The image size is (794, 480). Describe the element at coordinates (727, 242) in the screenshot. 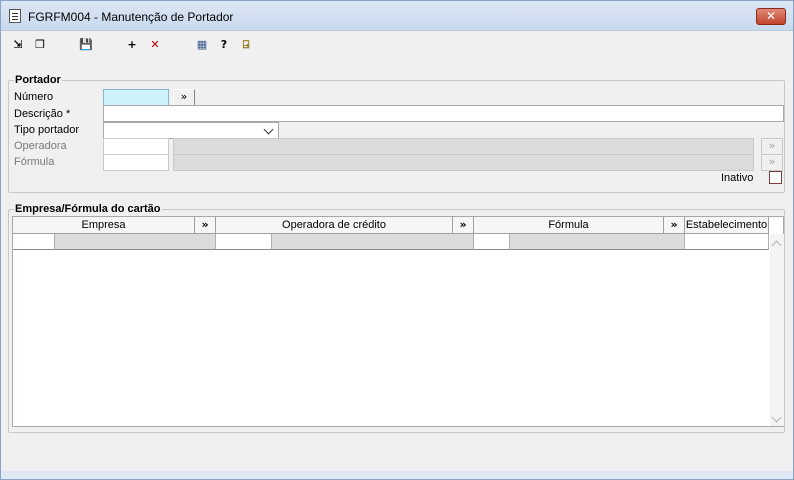

I see `grid-cell-estabelecimento` at that location.